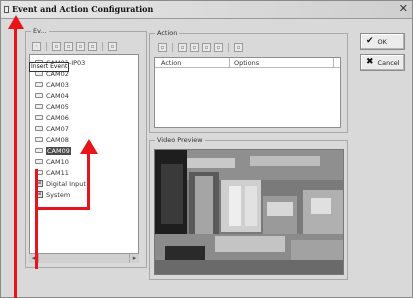 The image size is (413, 298). I want to click on window-title: Event and Action Configuration, so click(83, 9).